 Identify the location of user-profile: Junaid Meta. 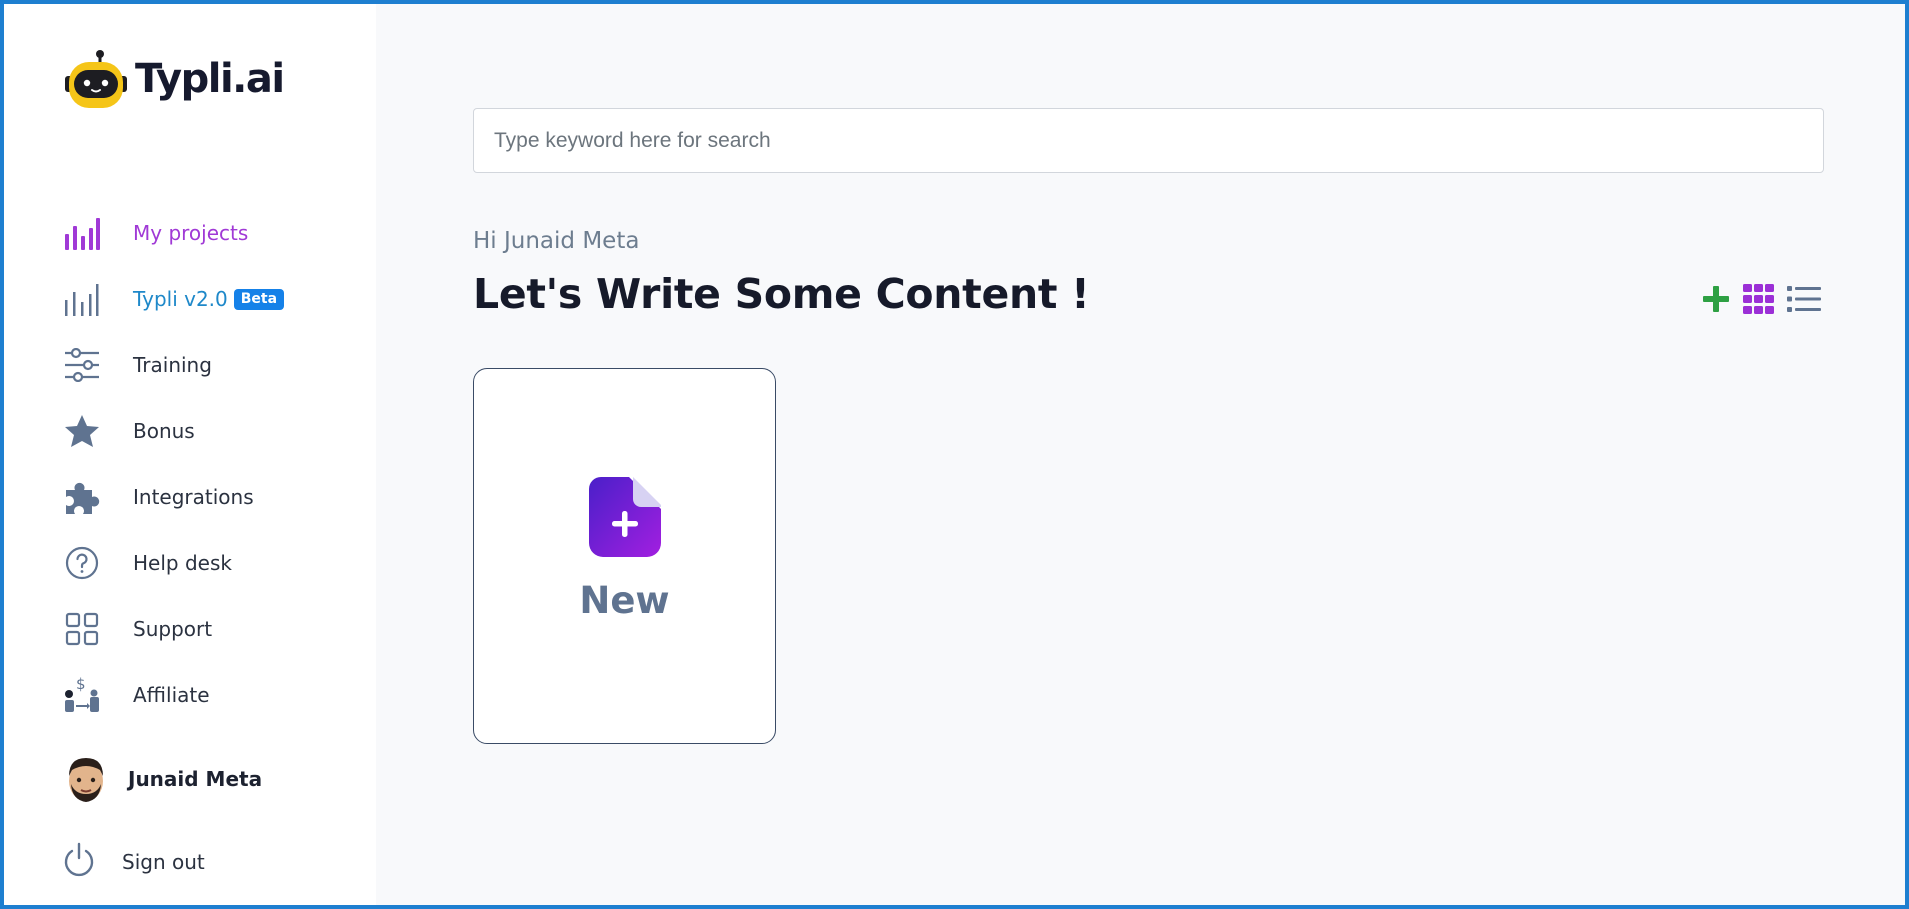
(163, 779).